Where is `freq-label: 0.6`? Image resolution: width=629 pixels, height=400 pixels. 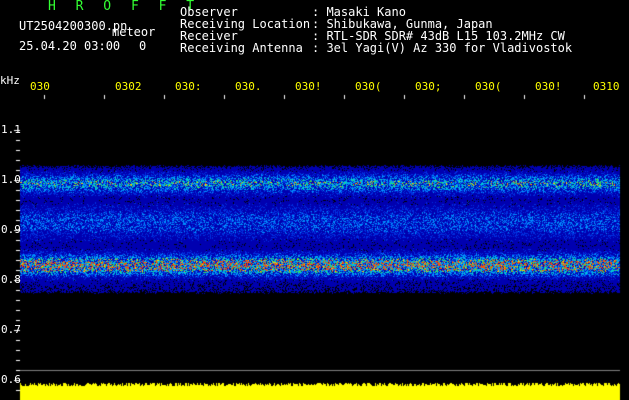 freq-label: 0.6 is located at coordinates (11, 379).